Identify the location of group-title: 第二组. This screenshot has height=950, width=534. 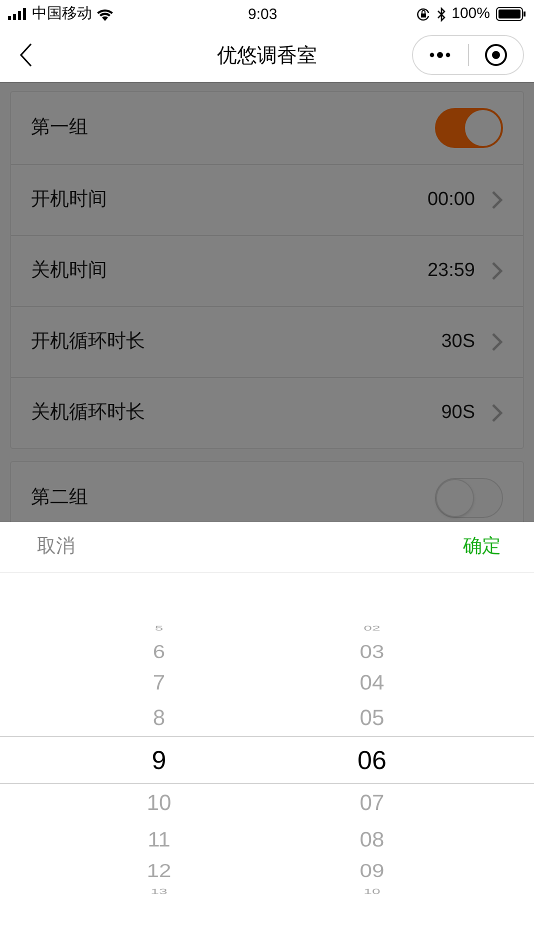
(59, 498).